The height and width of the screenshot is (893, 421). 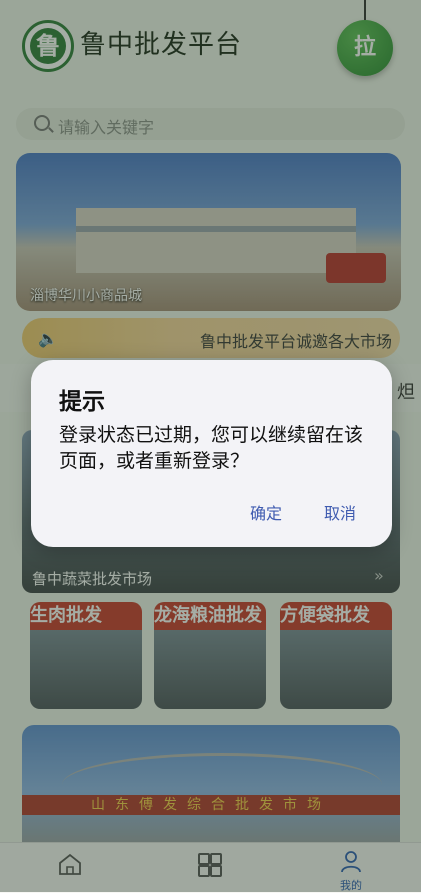 I want to click on cancel-button: 取消, so click(x=340, y=512).